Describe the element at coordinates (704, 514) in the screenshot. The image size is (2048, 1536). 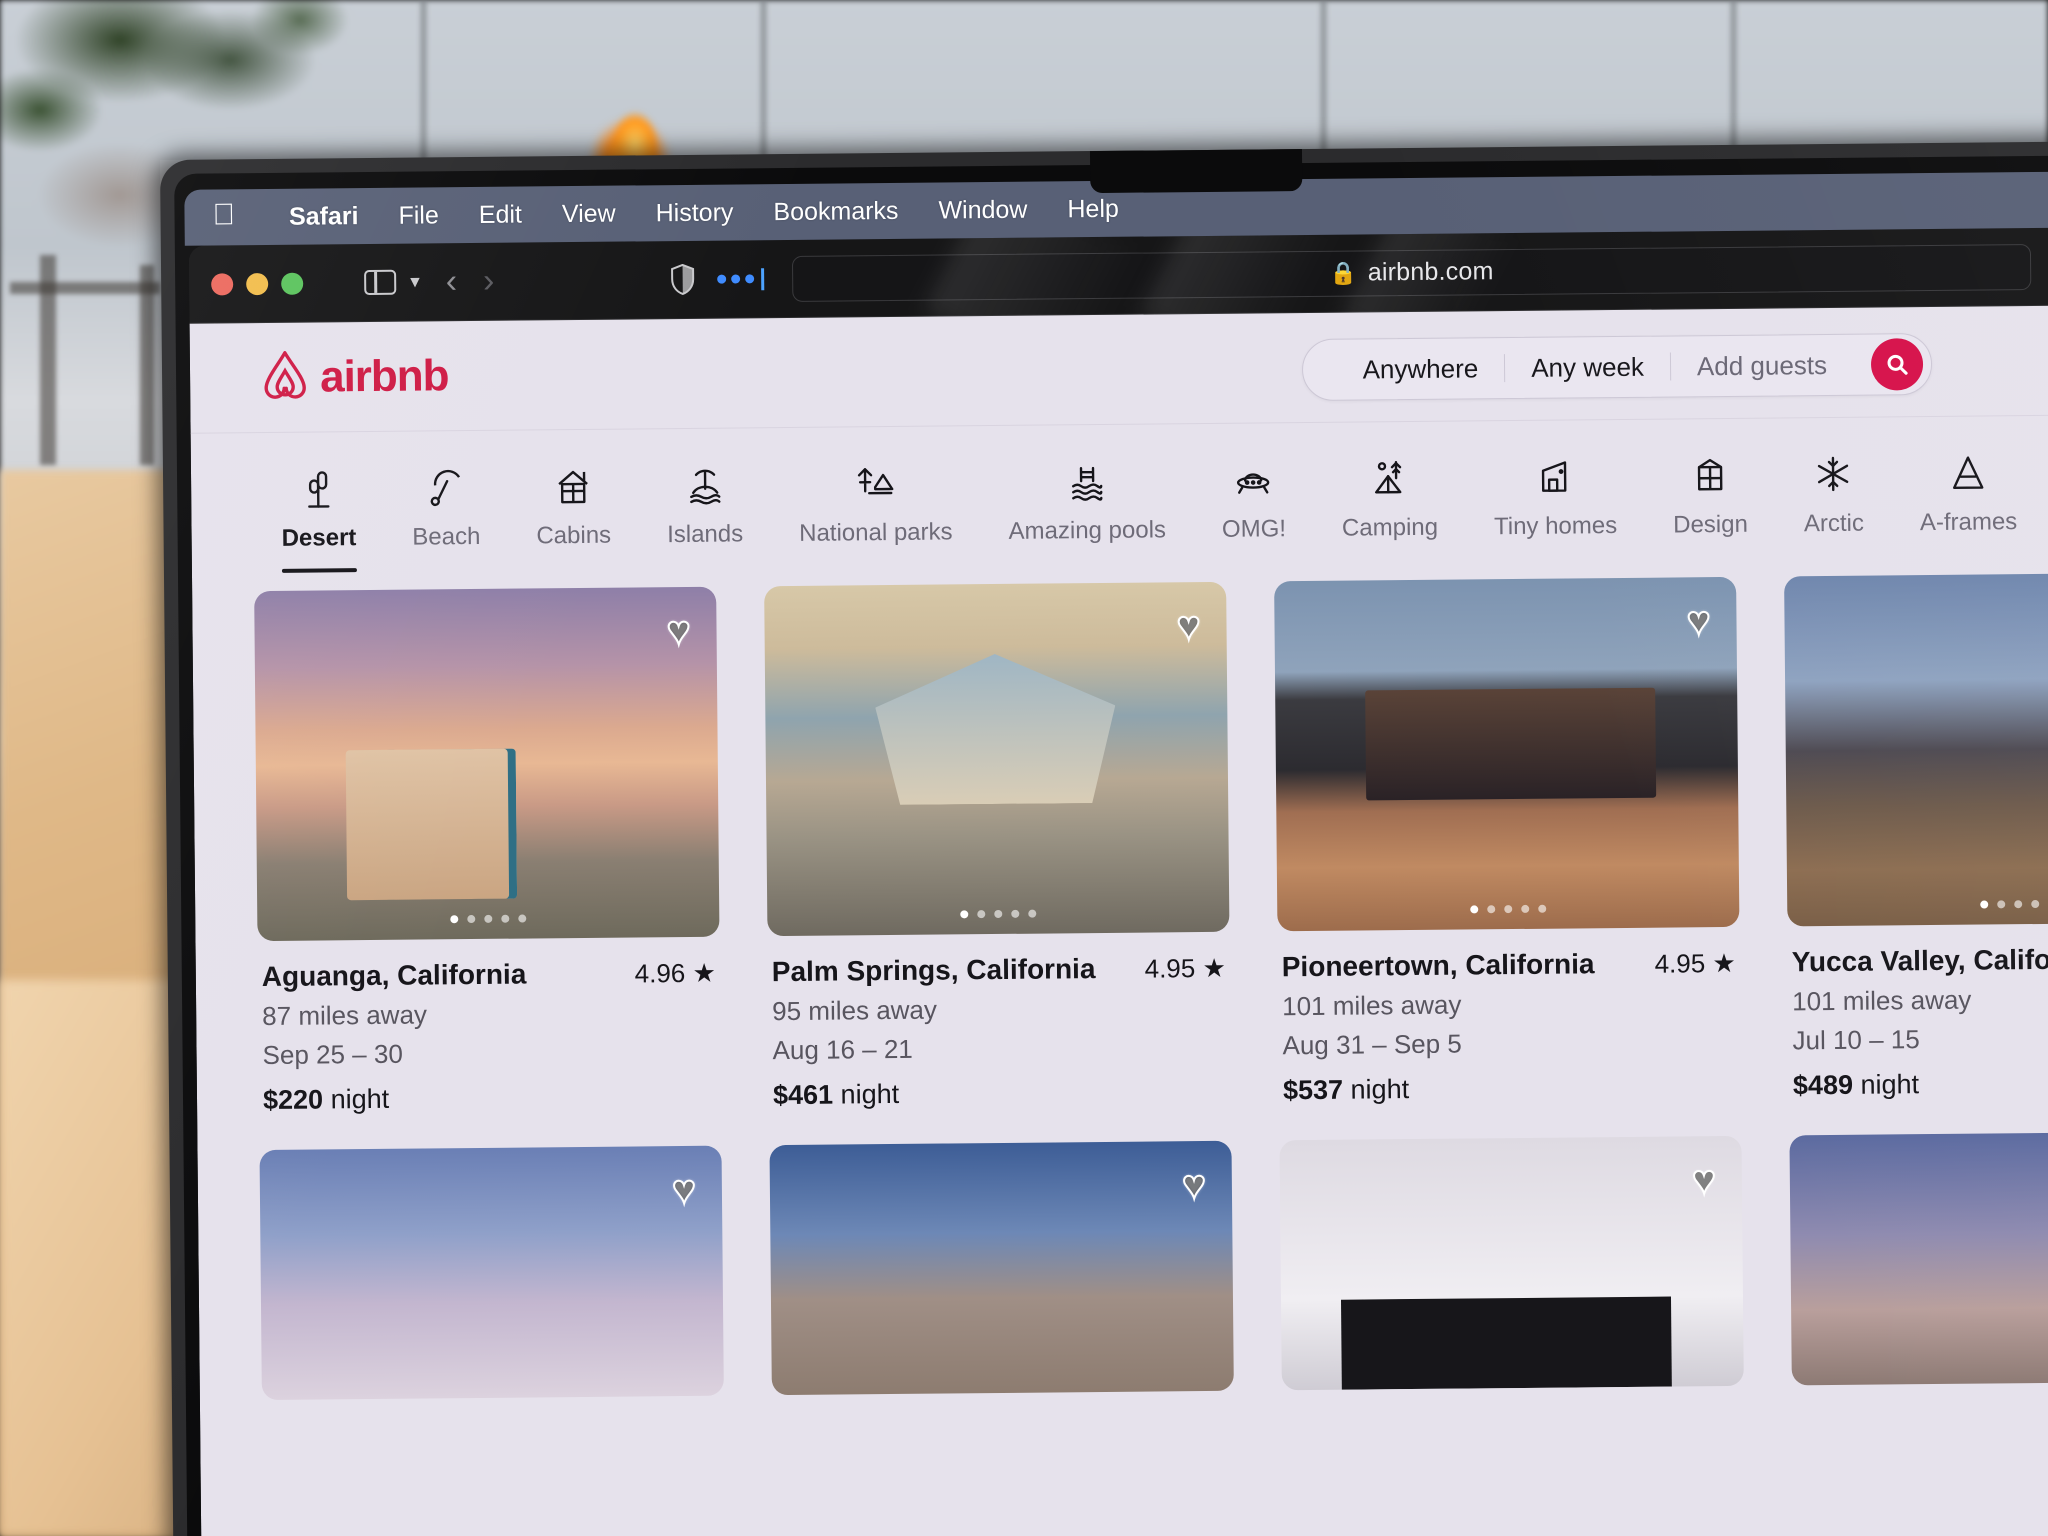
I see `category-islands: Islands` at that location.